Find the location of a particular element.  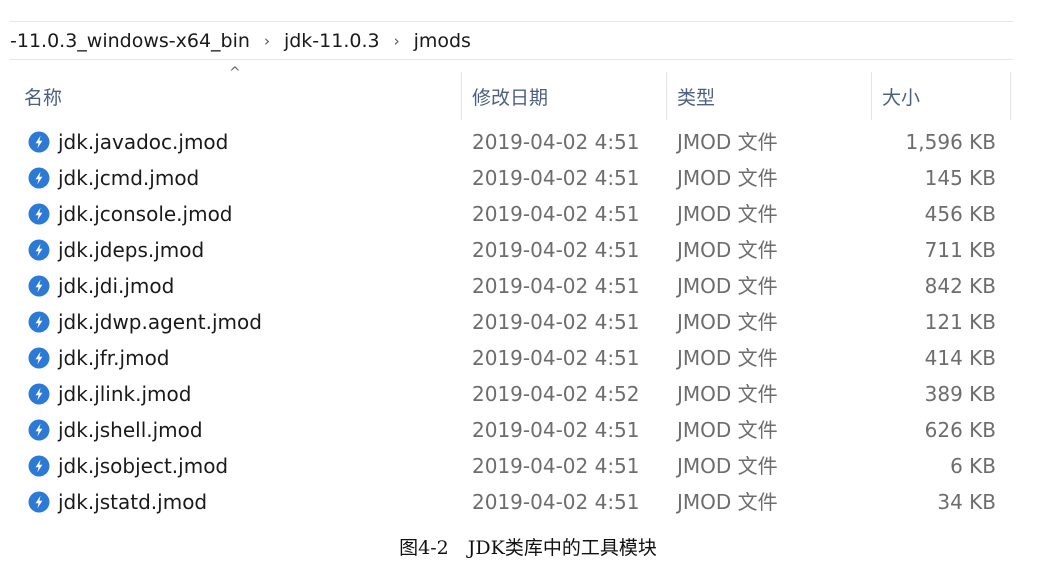

breadcrumb-item-jmods: jmods is located at coordinates (442, 41).